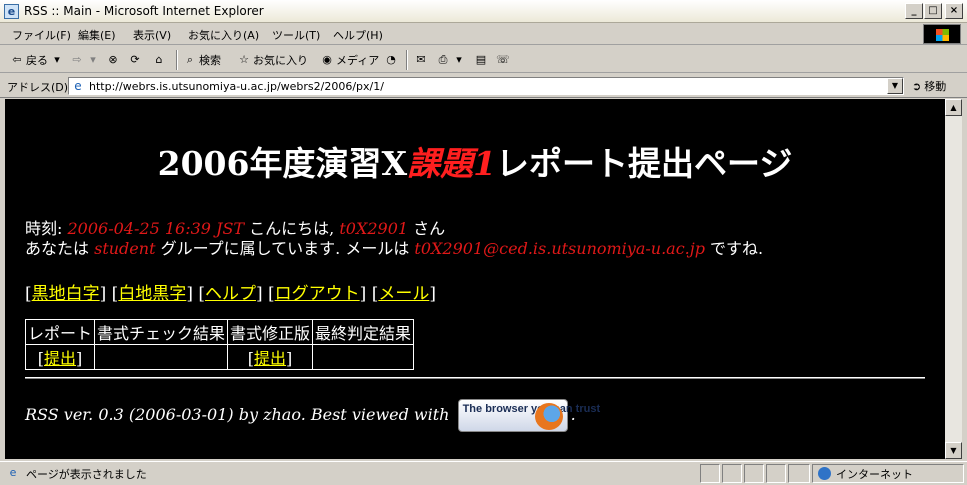 This screenshot has width=967, height=485. What do you see at coordinates (358, 60) in the screenshot?
I see `media-label: メディア` at bounding box center [358, 60].